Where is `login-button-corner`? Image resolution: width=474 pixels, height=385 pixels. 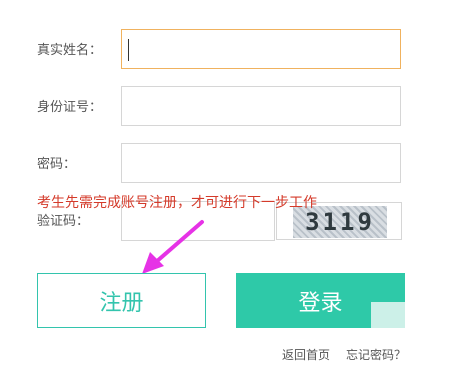
login-button-corner is located at coordinates (388, 315).